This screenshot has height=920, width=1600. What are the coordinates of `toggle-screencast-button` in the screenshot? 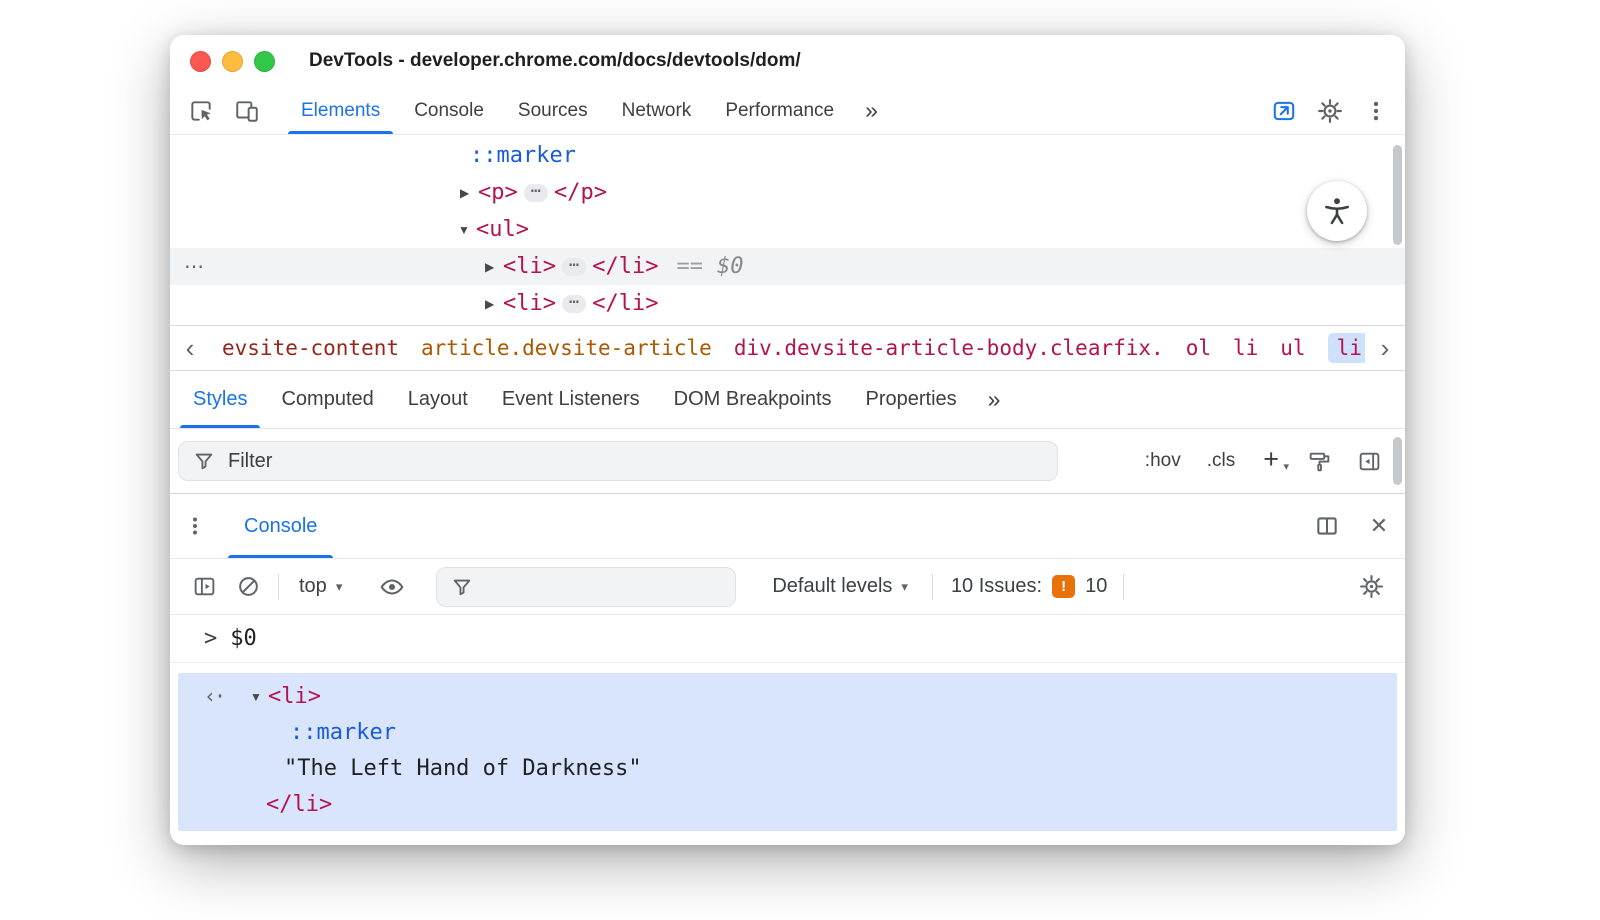 It's located at (1284, 110).